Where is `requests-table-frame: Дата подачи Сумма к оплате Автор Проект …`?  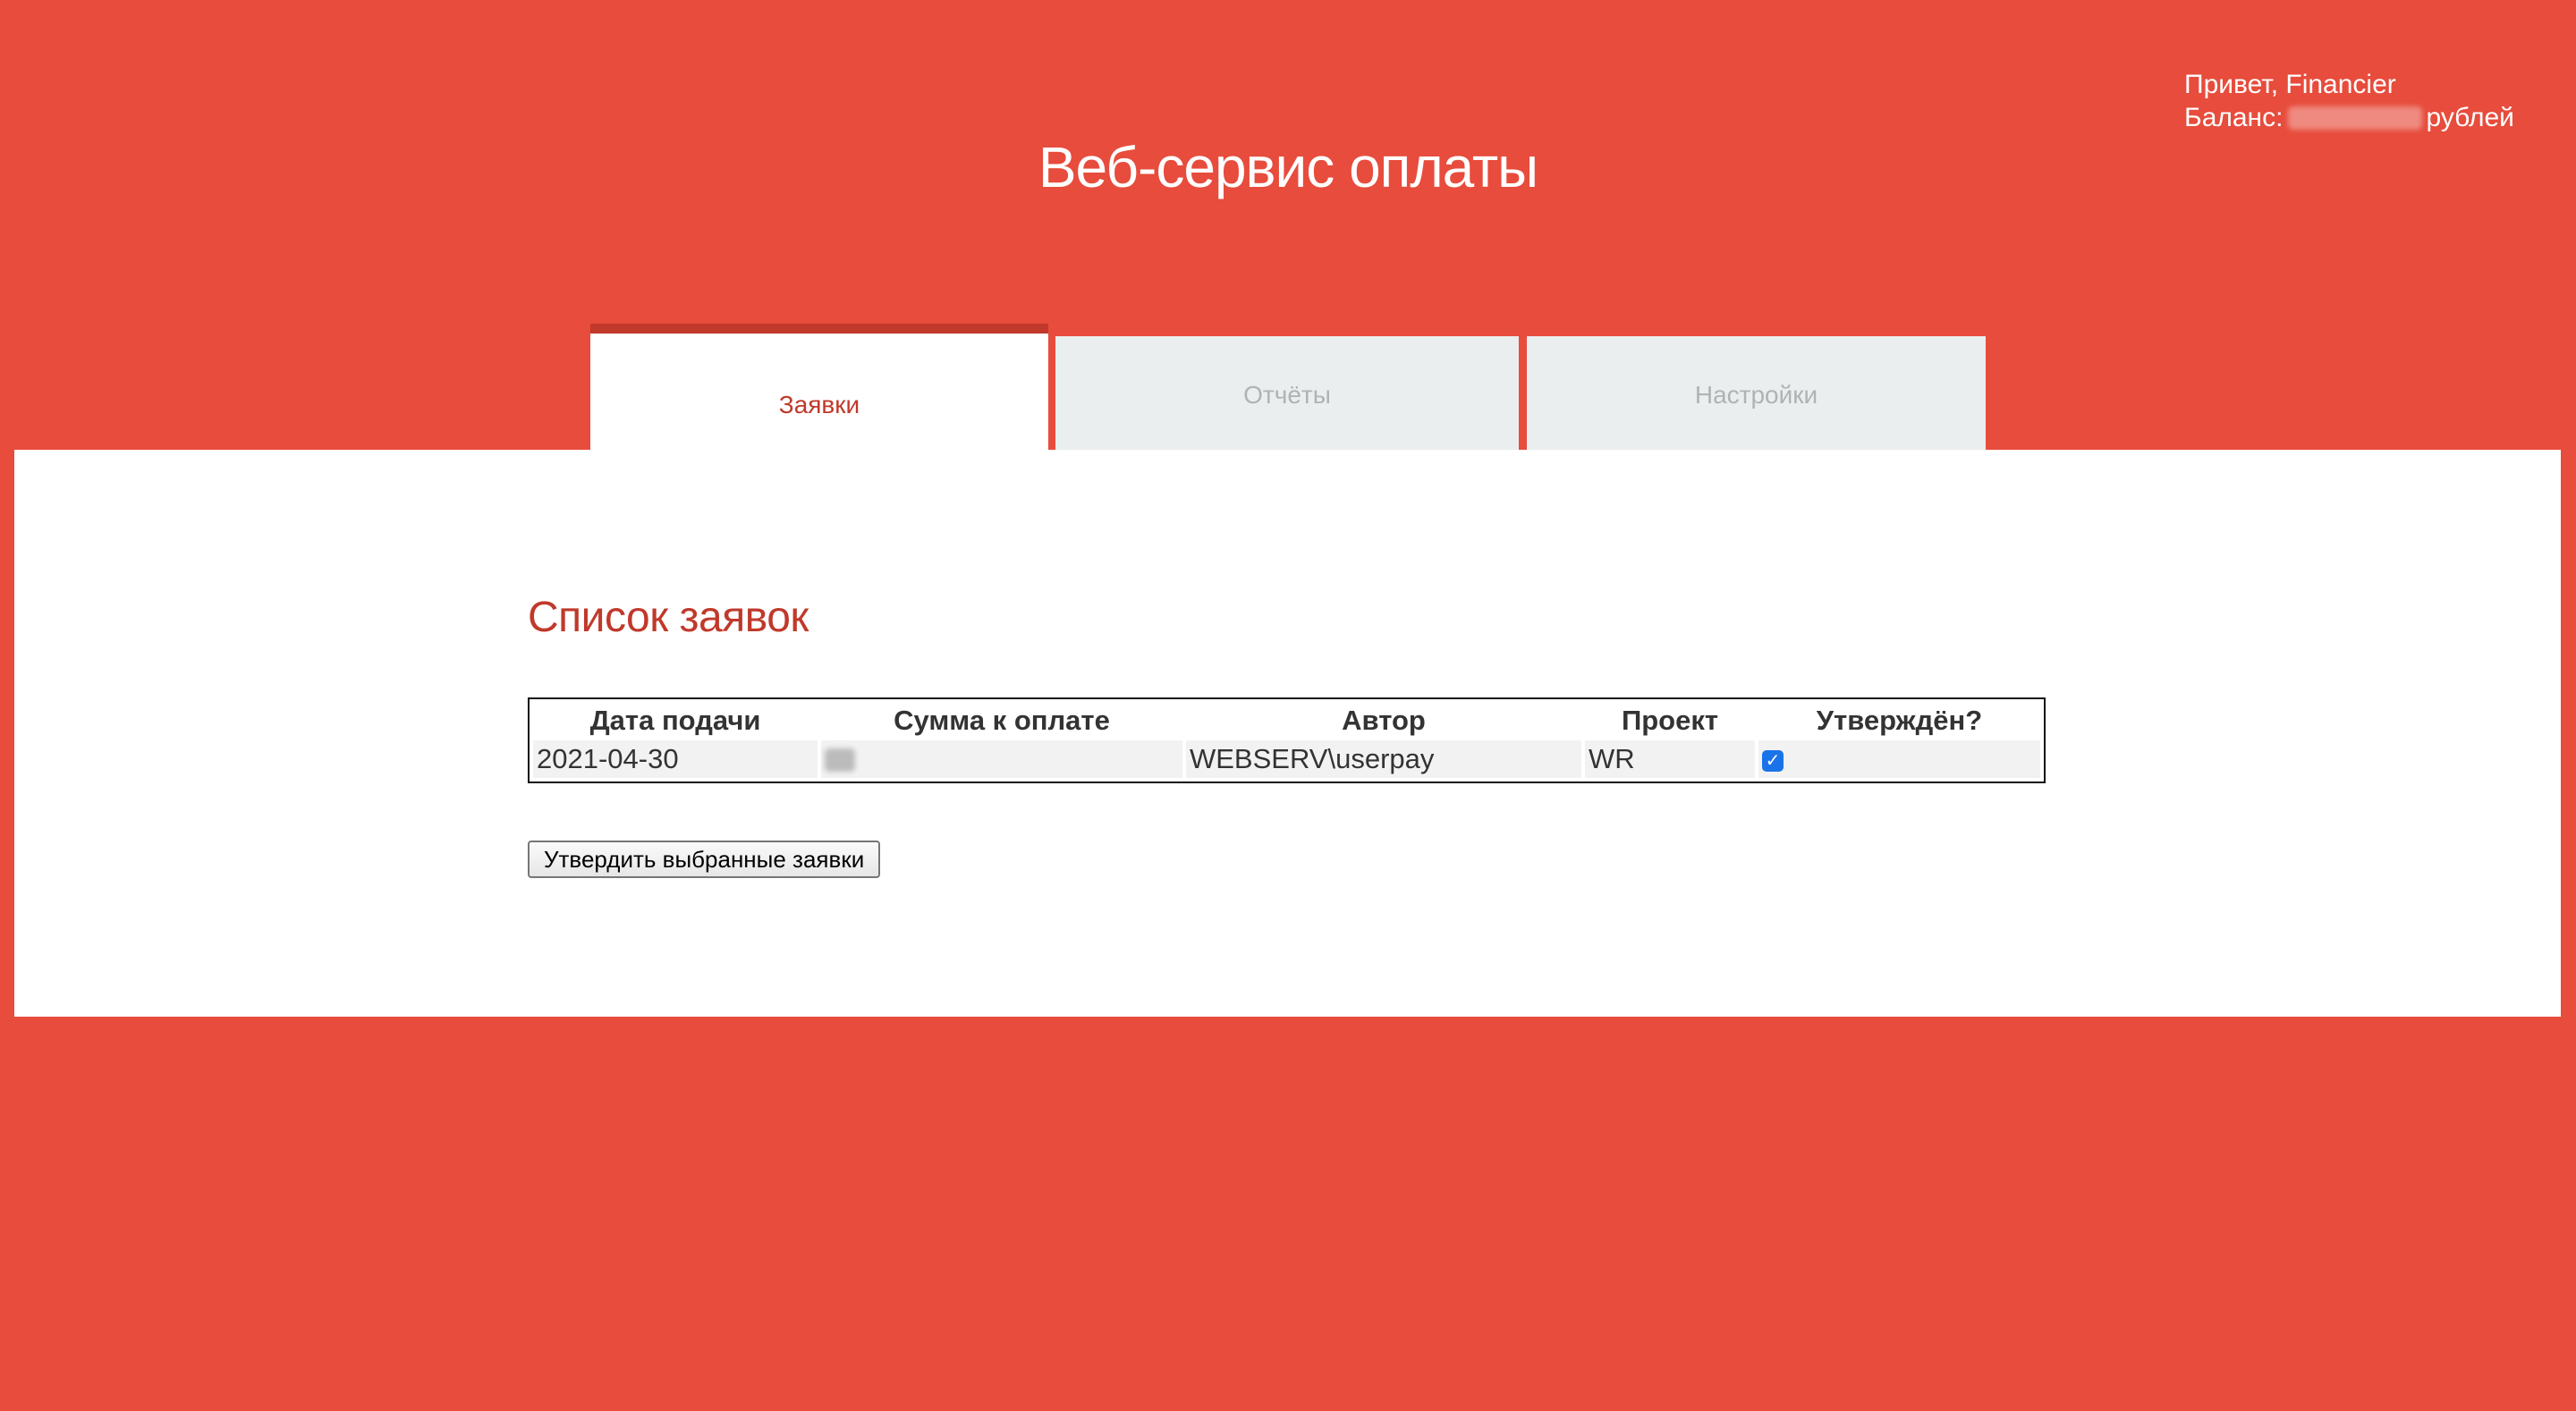
requests-table-frame: Дата подачи Сумма к оплате Автор Проект … is located at coordinates (1287, 740).